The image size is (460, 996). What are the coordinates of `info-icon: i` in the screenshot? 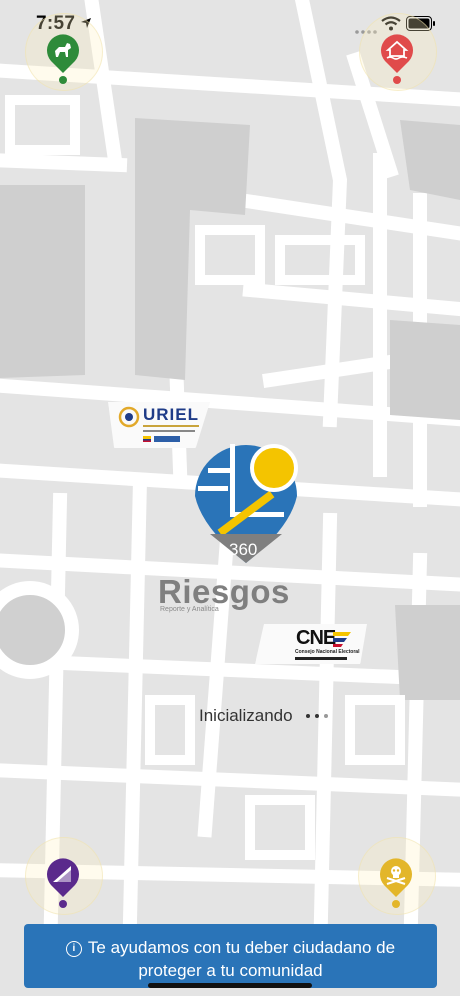 It's located at (73, 949).